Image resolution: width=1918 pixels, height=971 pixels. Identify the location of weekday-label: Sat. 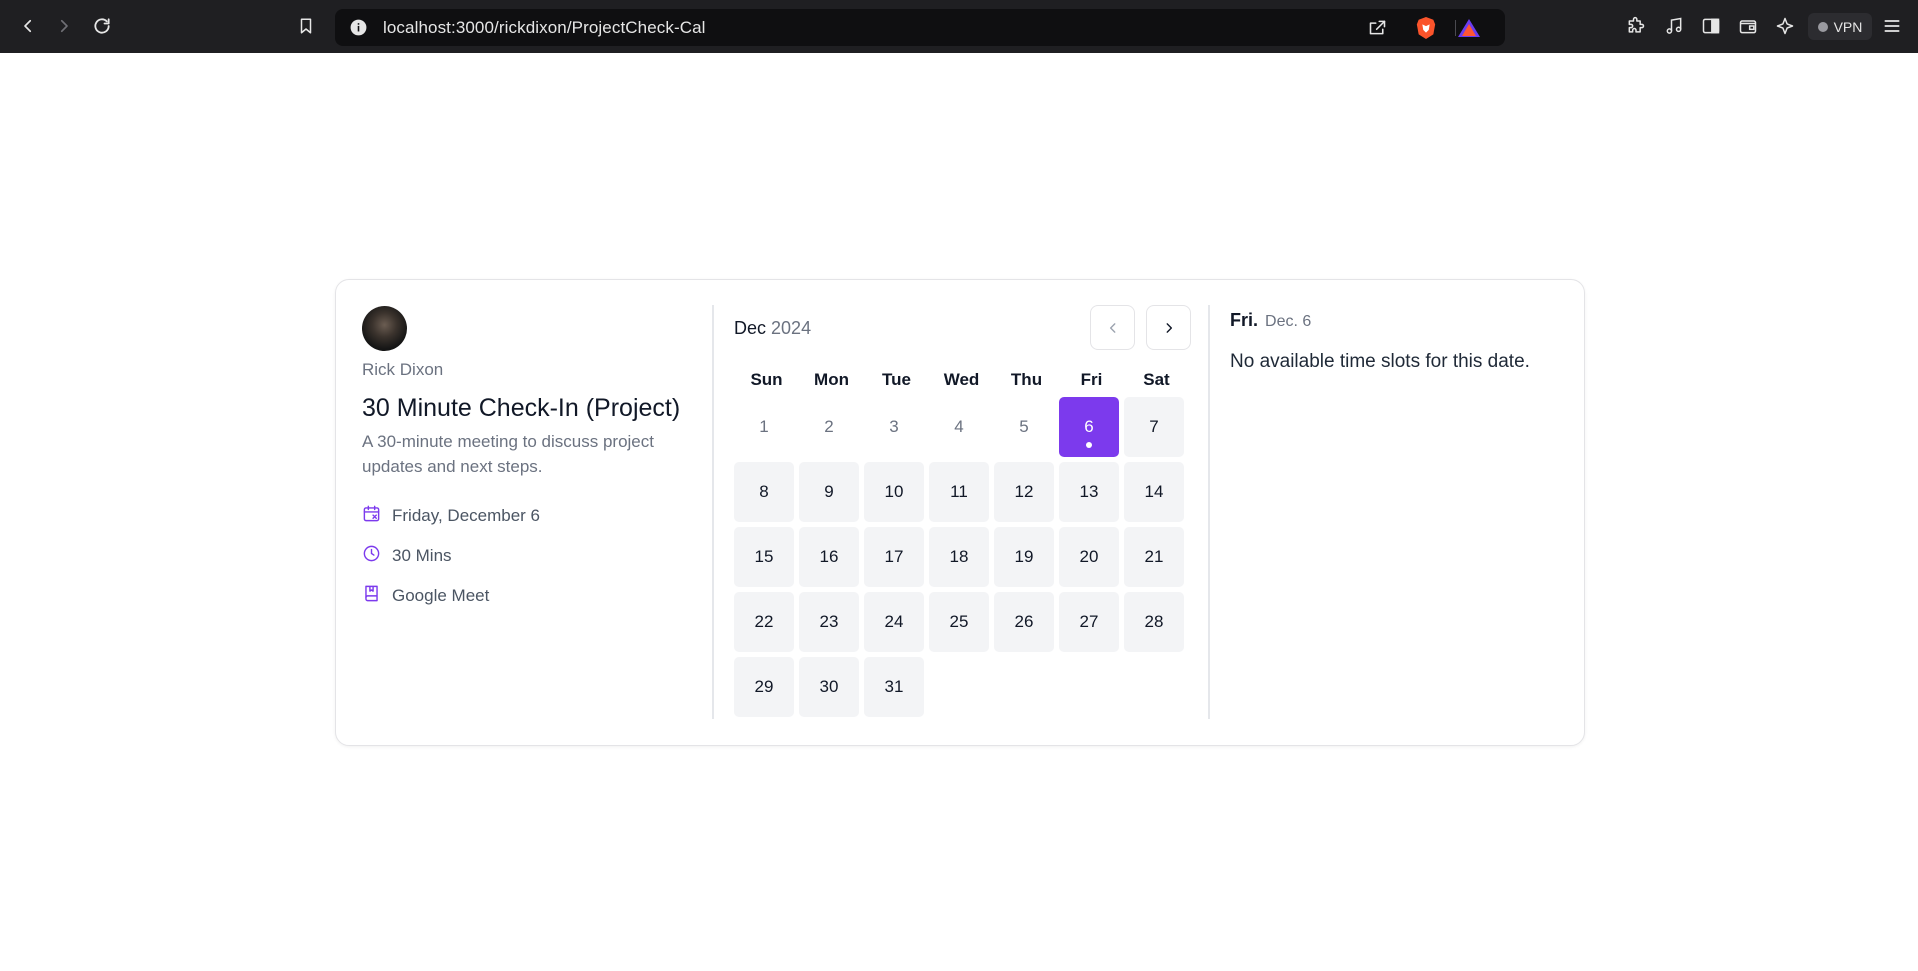
(1156, 379).